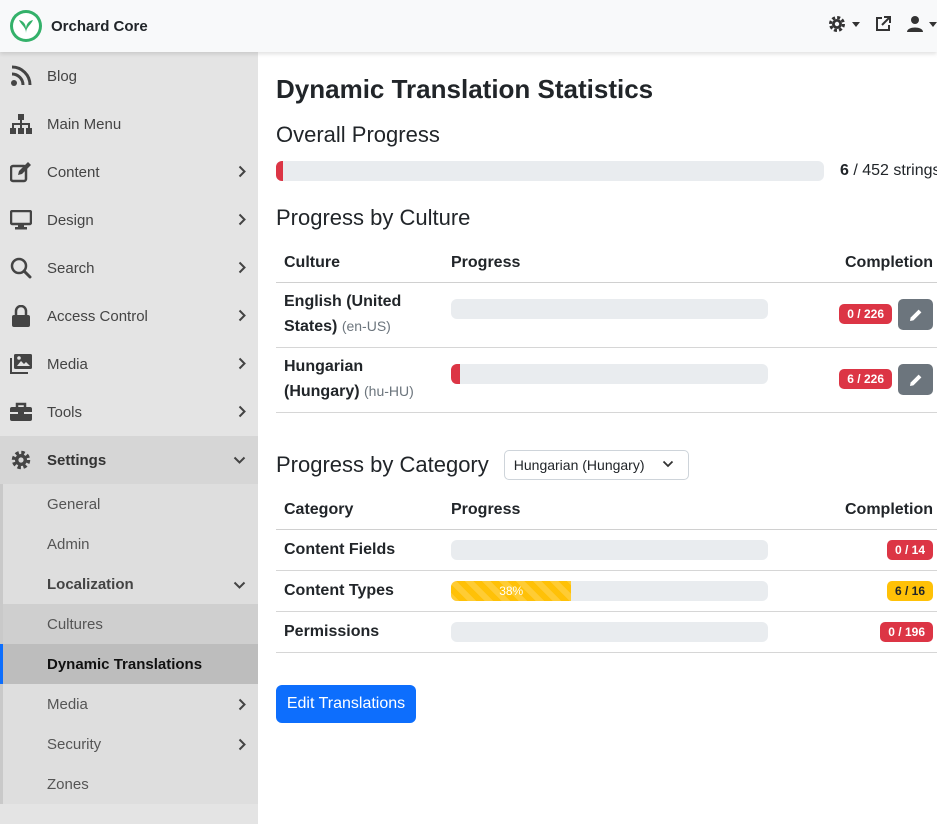 Image resolution: width=937 pixels, height=824 pixels. What do you see at coordinates (865, 379) in the screenshot?
I see `completion-badge: 6 / 226` at bounding box center [865, 379].